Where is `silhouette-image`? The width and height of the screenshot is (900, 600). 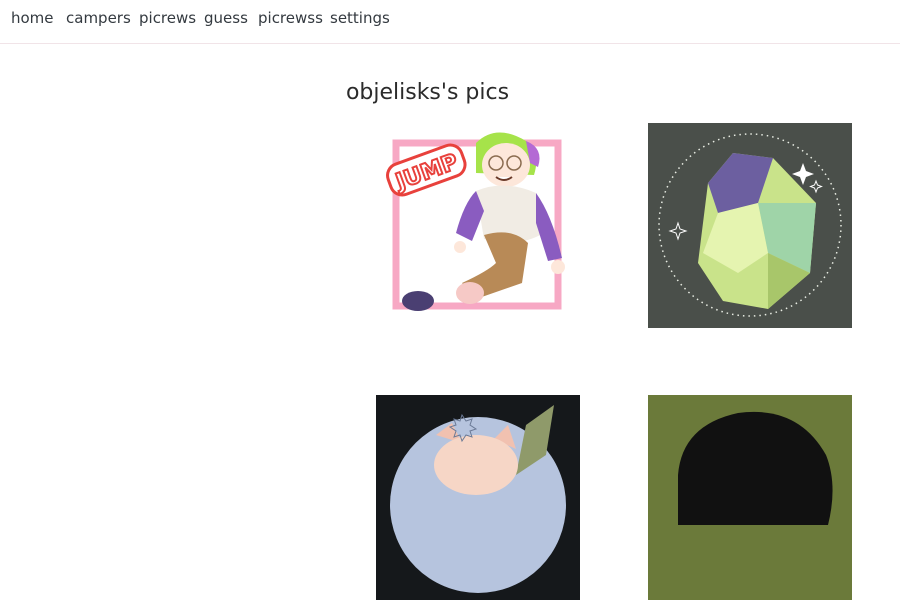
silhouette-image is located at coordinates (750, 497).